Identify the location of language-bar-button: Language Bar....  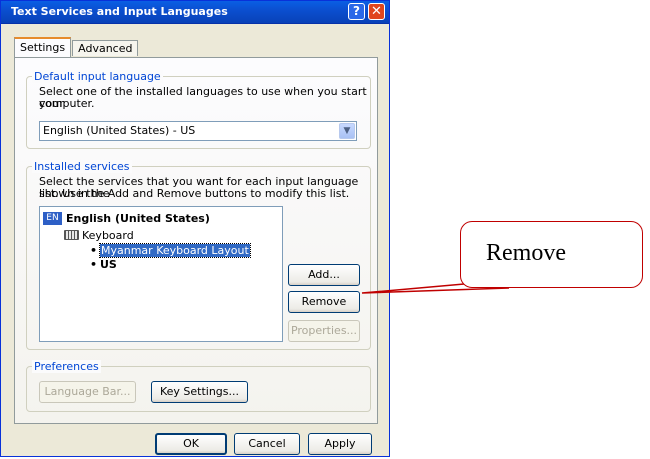
(87, 392).